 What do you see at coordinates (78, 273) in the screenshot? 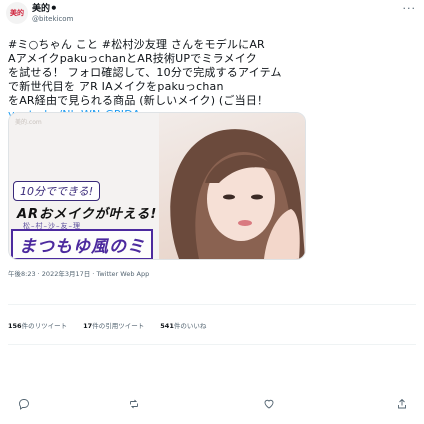
I see `tweet-timestamp: 午後8:23 · 2022年3月17日 · Twitter Web App` at bounding box center [78, 273].